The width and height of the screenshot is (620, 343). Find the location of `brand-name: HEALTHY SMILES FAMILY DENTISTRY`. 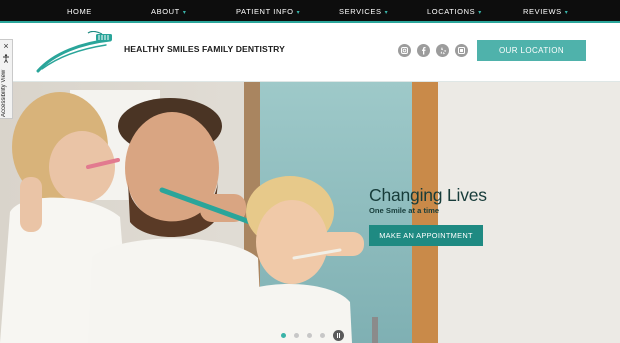

brand-name: HEALTHY SMILES FAMILY DENTISTRY is located at coordinates (204, 49).